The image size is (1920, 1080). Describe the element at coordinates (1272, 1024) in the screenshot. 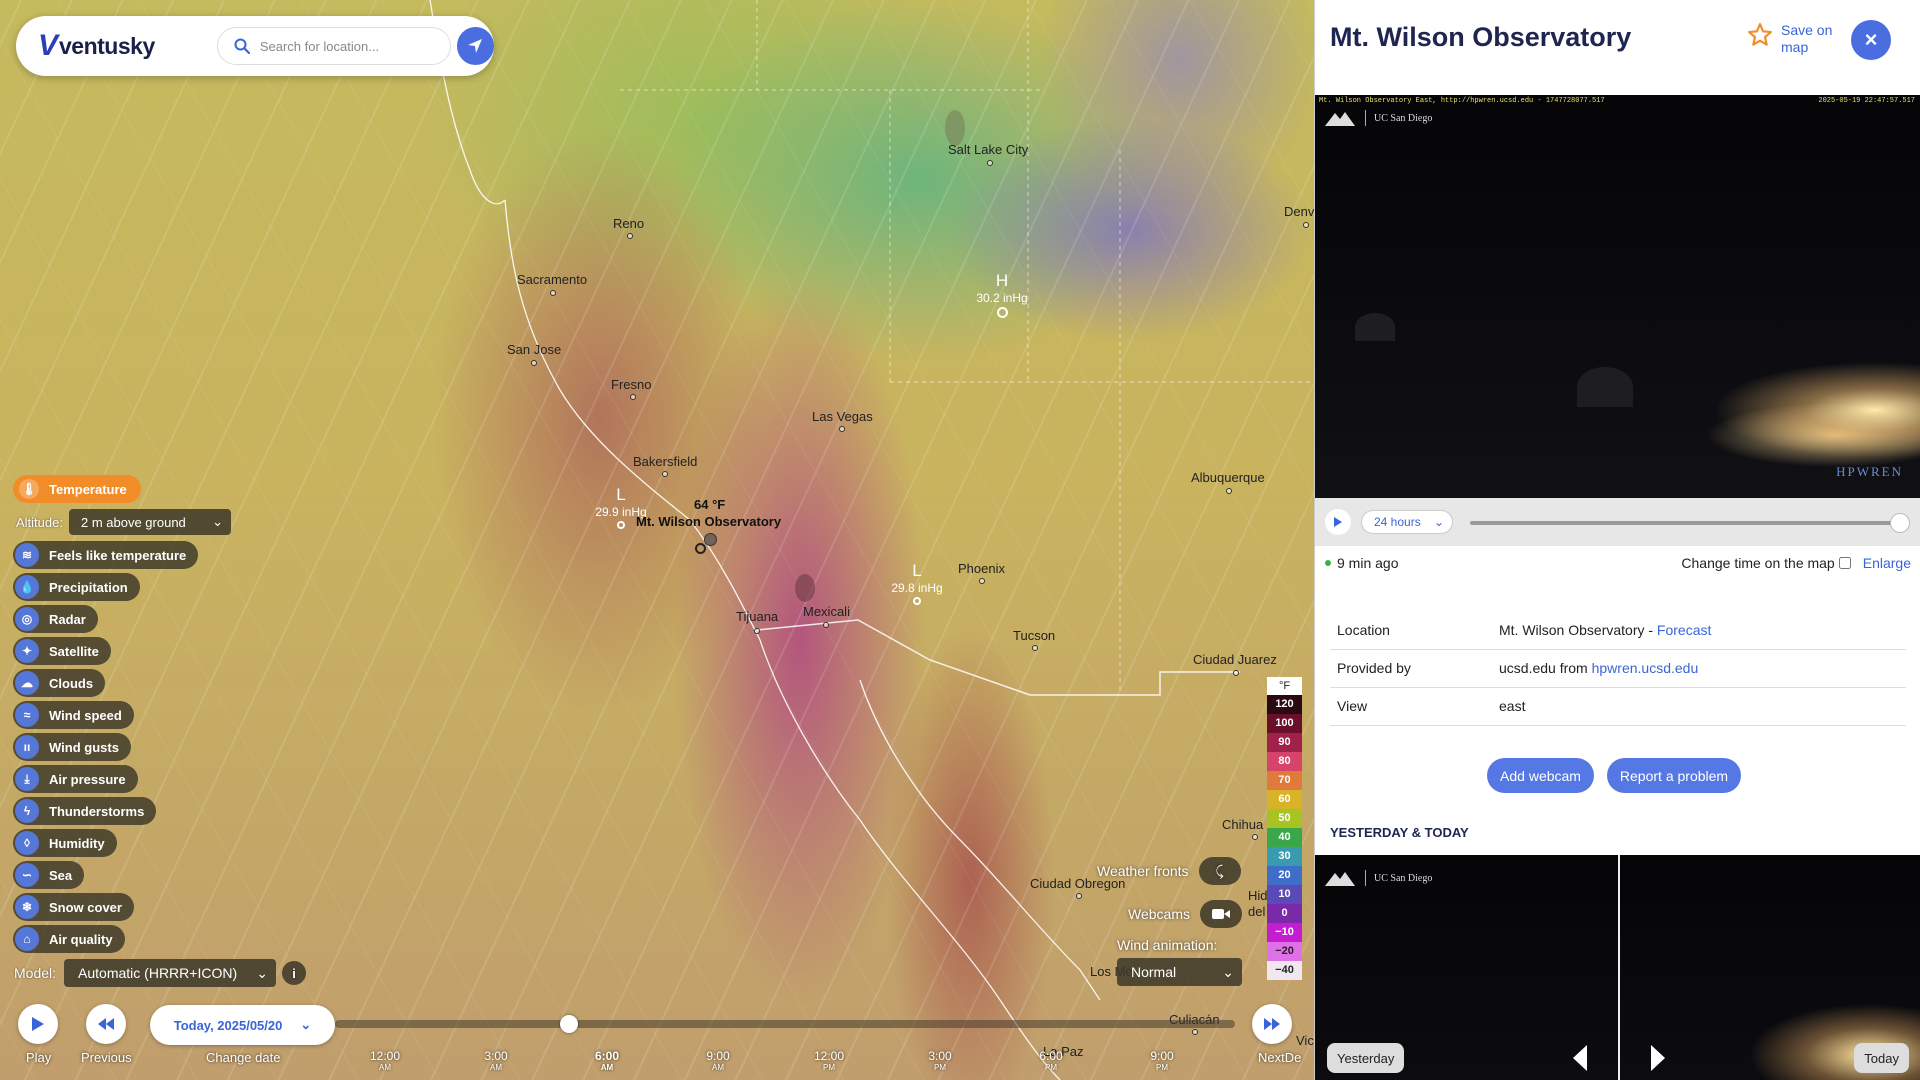

I see `next-button` at that location.